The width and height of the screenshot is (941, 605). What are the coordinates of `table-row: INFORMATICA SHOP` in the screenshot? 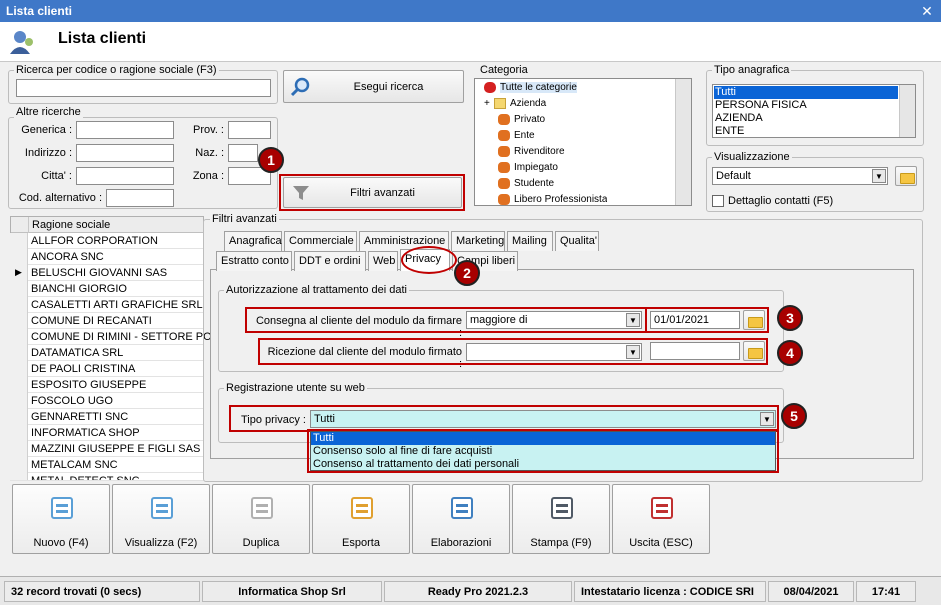 It's located at (107, 433).